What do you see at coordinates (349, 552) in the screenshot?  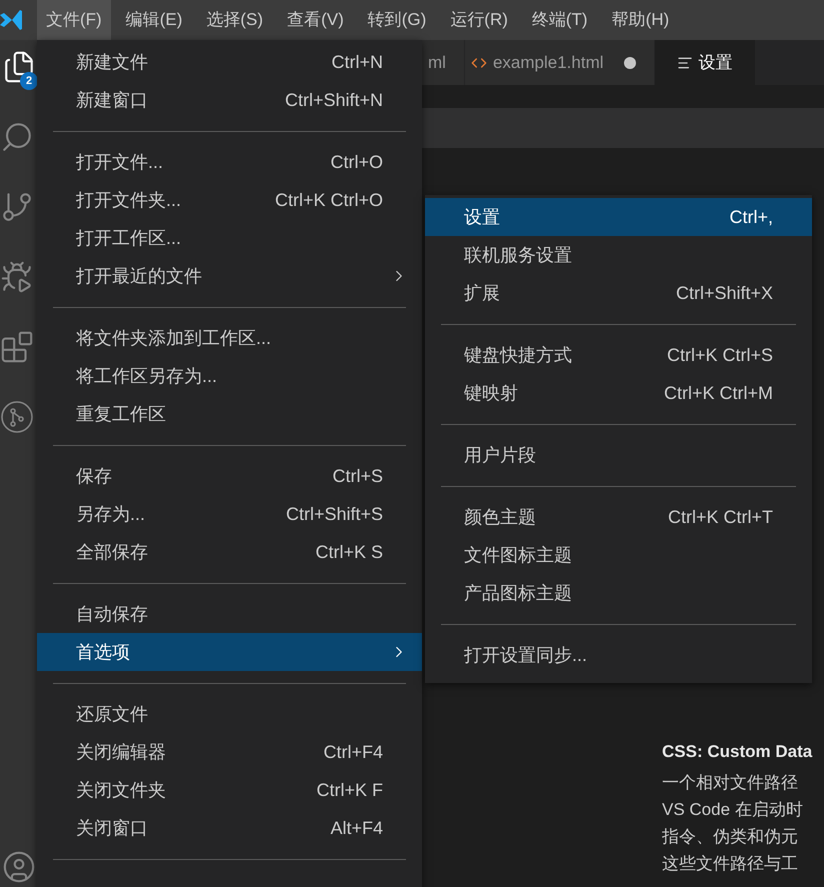 I see `shortcut-label: Ctrl+K S` at bounding box center [349, 552].